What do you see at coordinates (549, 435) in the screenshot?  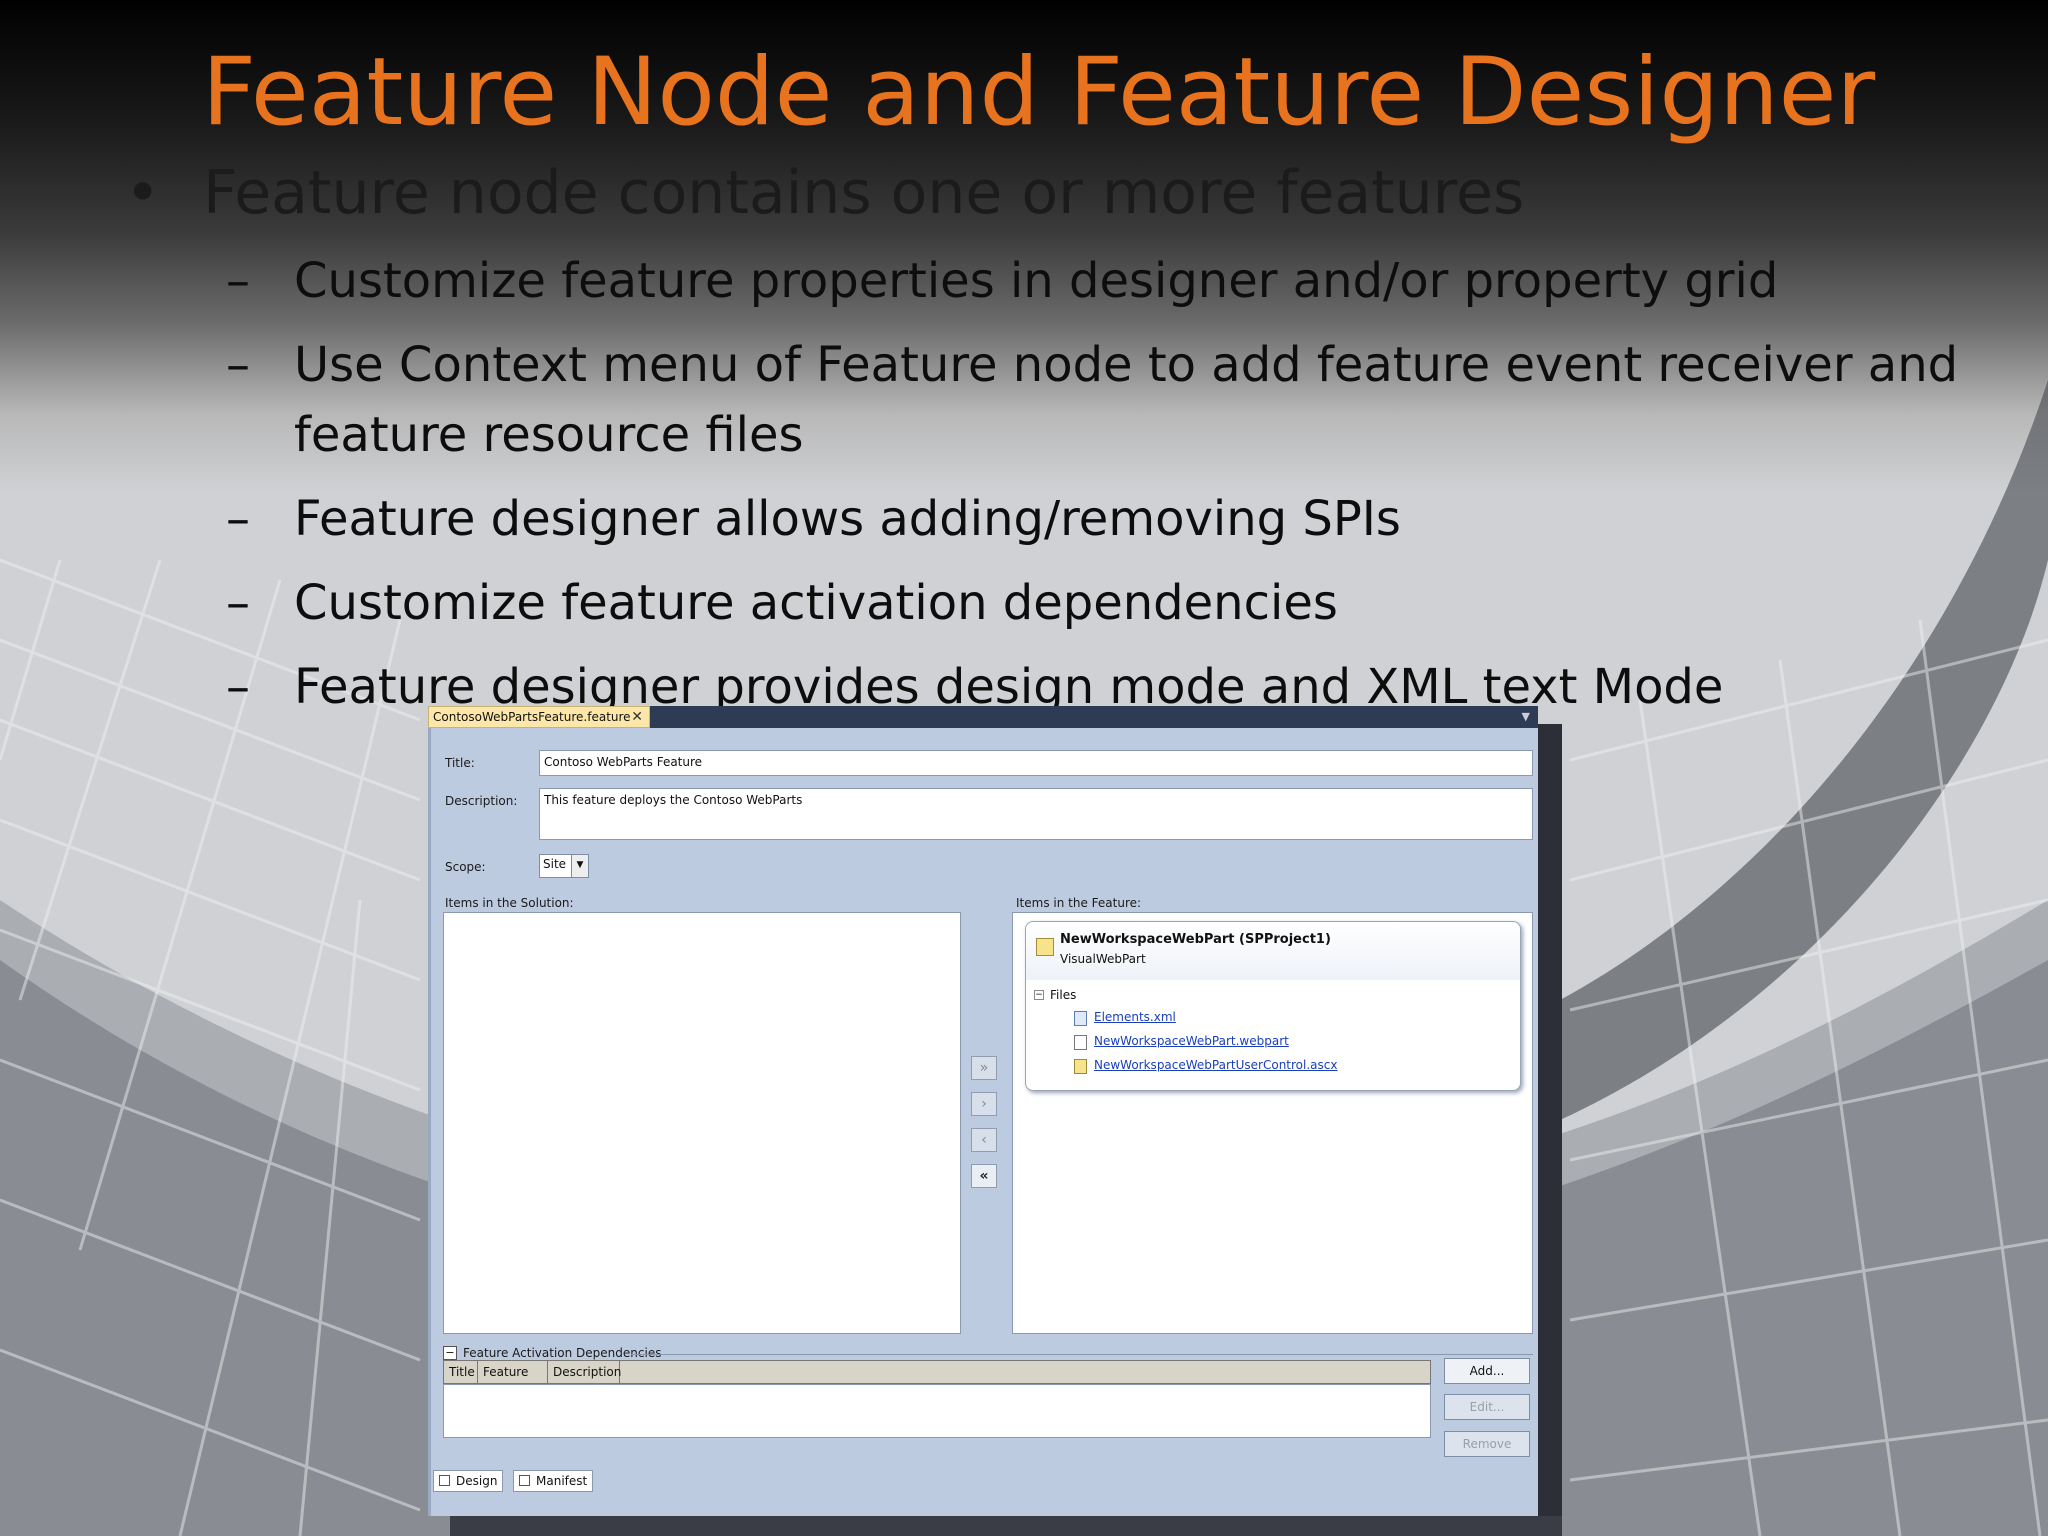 I see `sub-bullet-text: feature resource files` at bounding box center [549, 435].